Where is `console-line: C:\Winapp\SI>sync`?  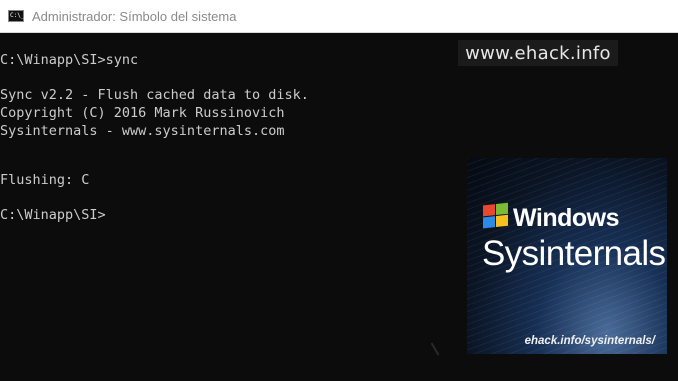 console-line: C:\Winapp\SI>sync is located at coordinates (69, 60).